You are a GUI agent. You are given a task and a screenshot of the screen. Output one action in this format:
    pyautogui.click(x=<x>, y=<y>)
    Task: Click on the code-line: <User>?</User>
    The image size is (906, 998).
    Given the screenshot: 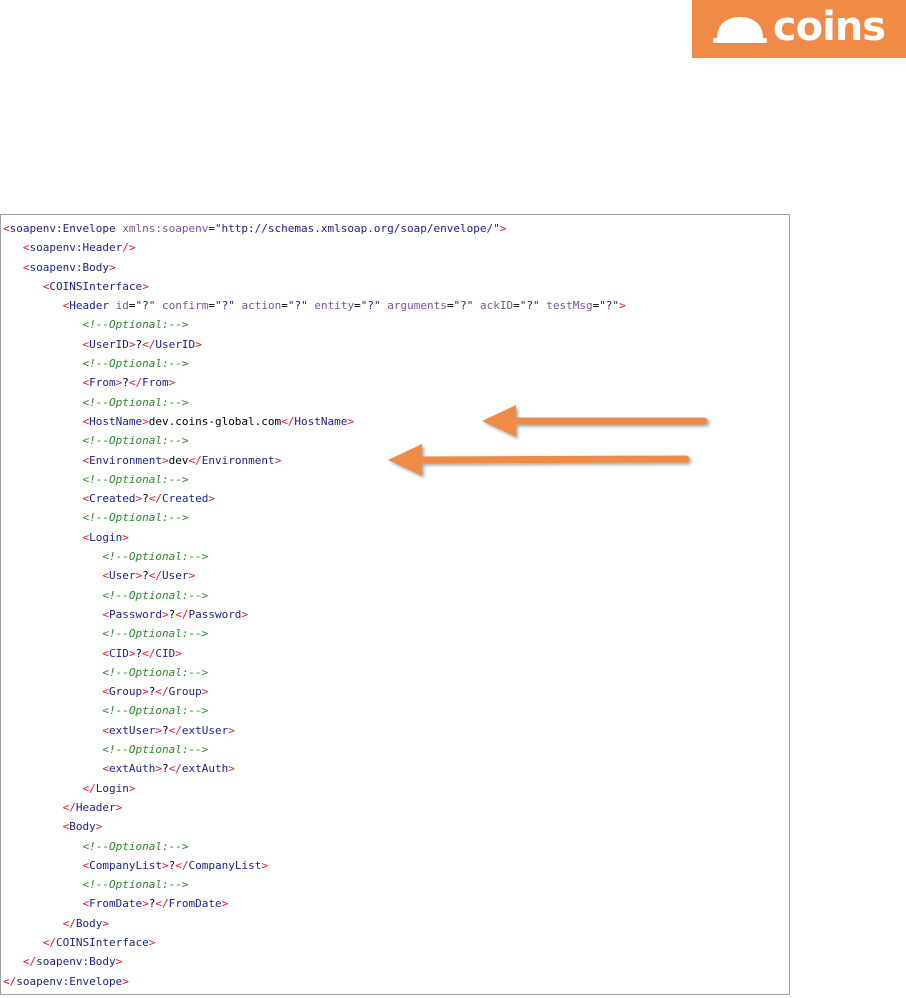 What is the action you would take?
    pyautogui.click(x=314, y=575)
    